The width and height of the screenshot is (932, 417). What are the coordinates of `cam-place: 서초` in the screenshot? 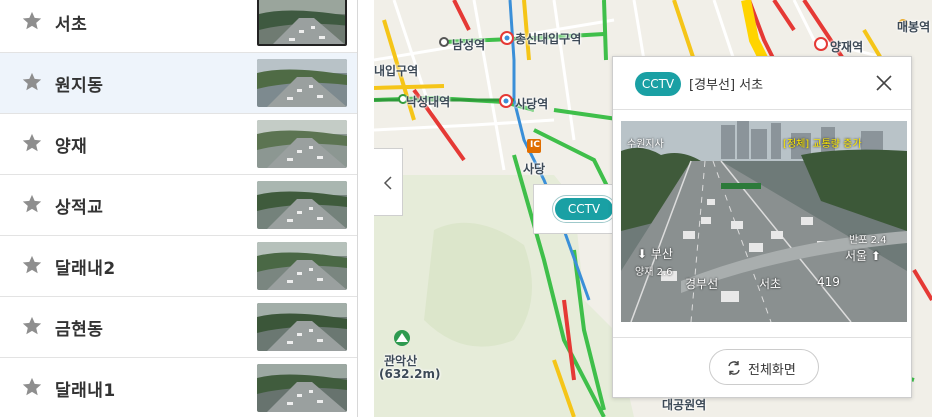 It's located at (770, 284).